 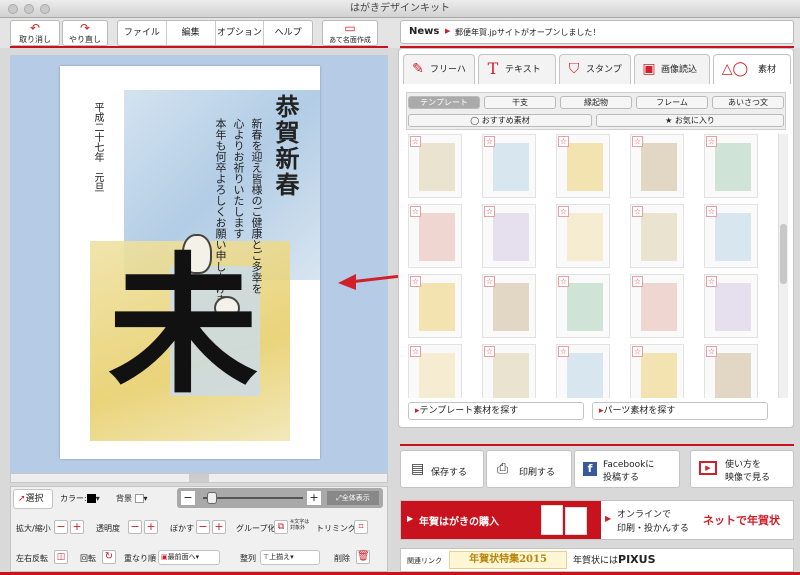 What do you see at coordinates (597, 520) in the screenshot?
I see `purchase-banner: ▶ 年賀はがきの購入 ▶ オンラインで 印刷・投かんする ネットで年賀状` at bounding box center [597, 520].